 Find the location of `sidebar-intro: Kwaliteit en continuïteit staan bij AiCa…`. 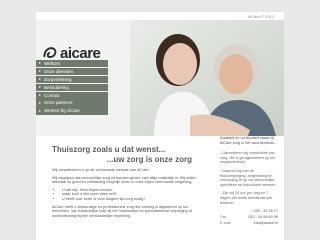

sidebar-intro: Kwaliteit en continuïteit staan bij AiCa… is located at coordinates (249, 140).